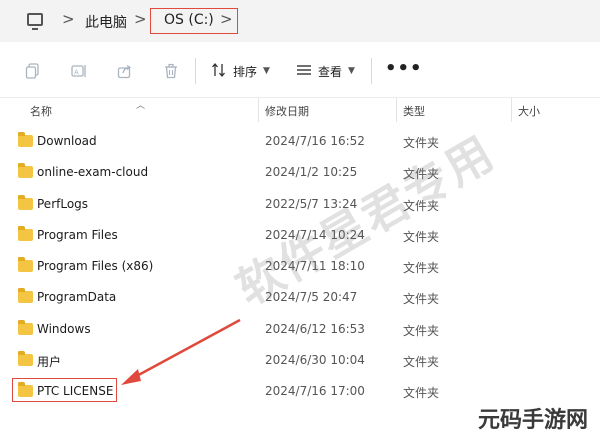 Image resolution: width=600 pixels, height=440 pixels. I want to click on view-icon, so click(304, 71).